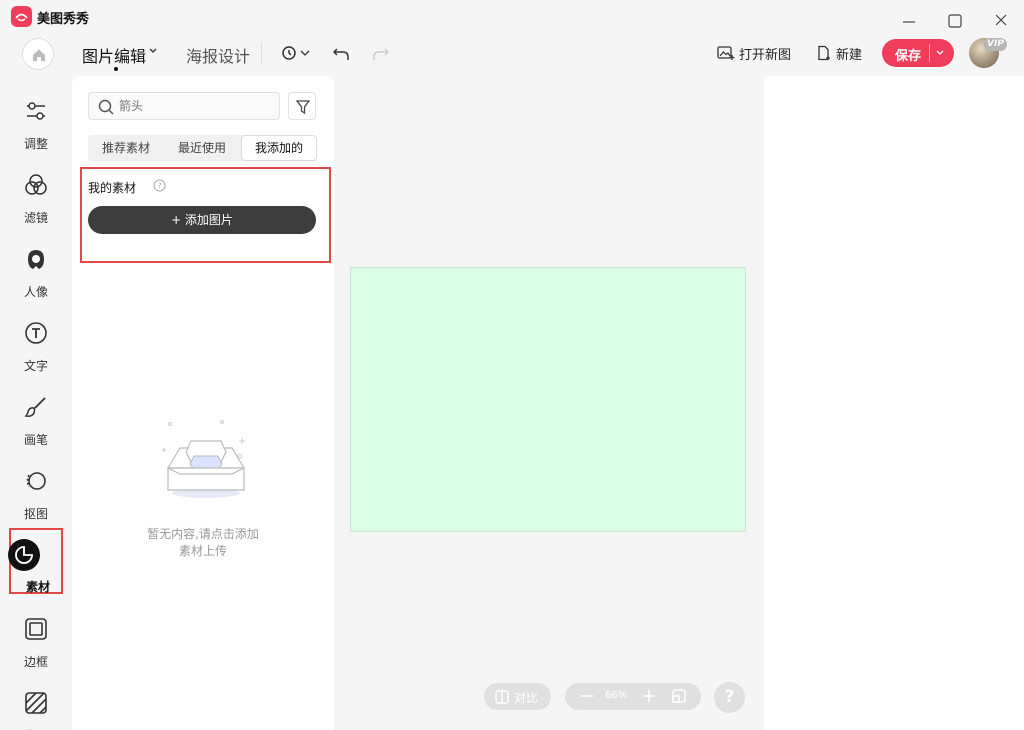 Image resolution: width=1024 pixels, height=730 pixels. Describe the element at coordinates (909, 20) in the screenshot. I see `minimize-icon` at that location.